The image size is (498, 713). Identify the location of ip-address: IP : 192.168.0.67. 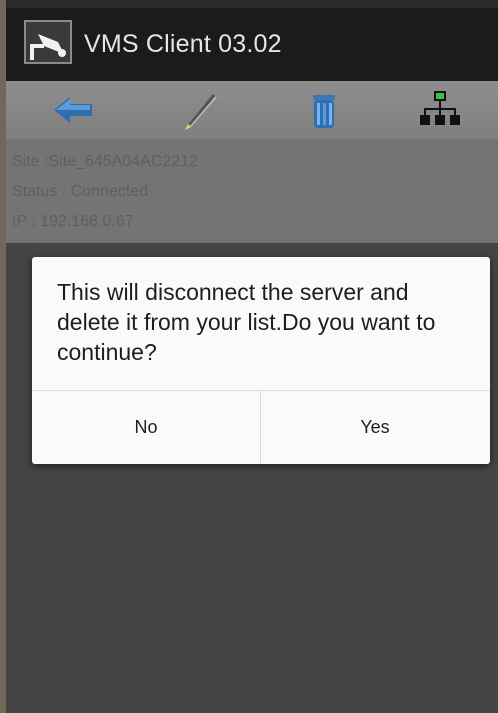
(73, 221).